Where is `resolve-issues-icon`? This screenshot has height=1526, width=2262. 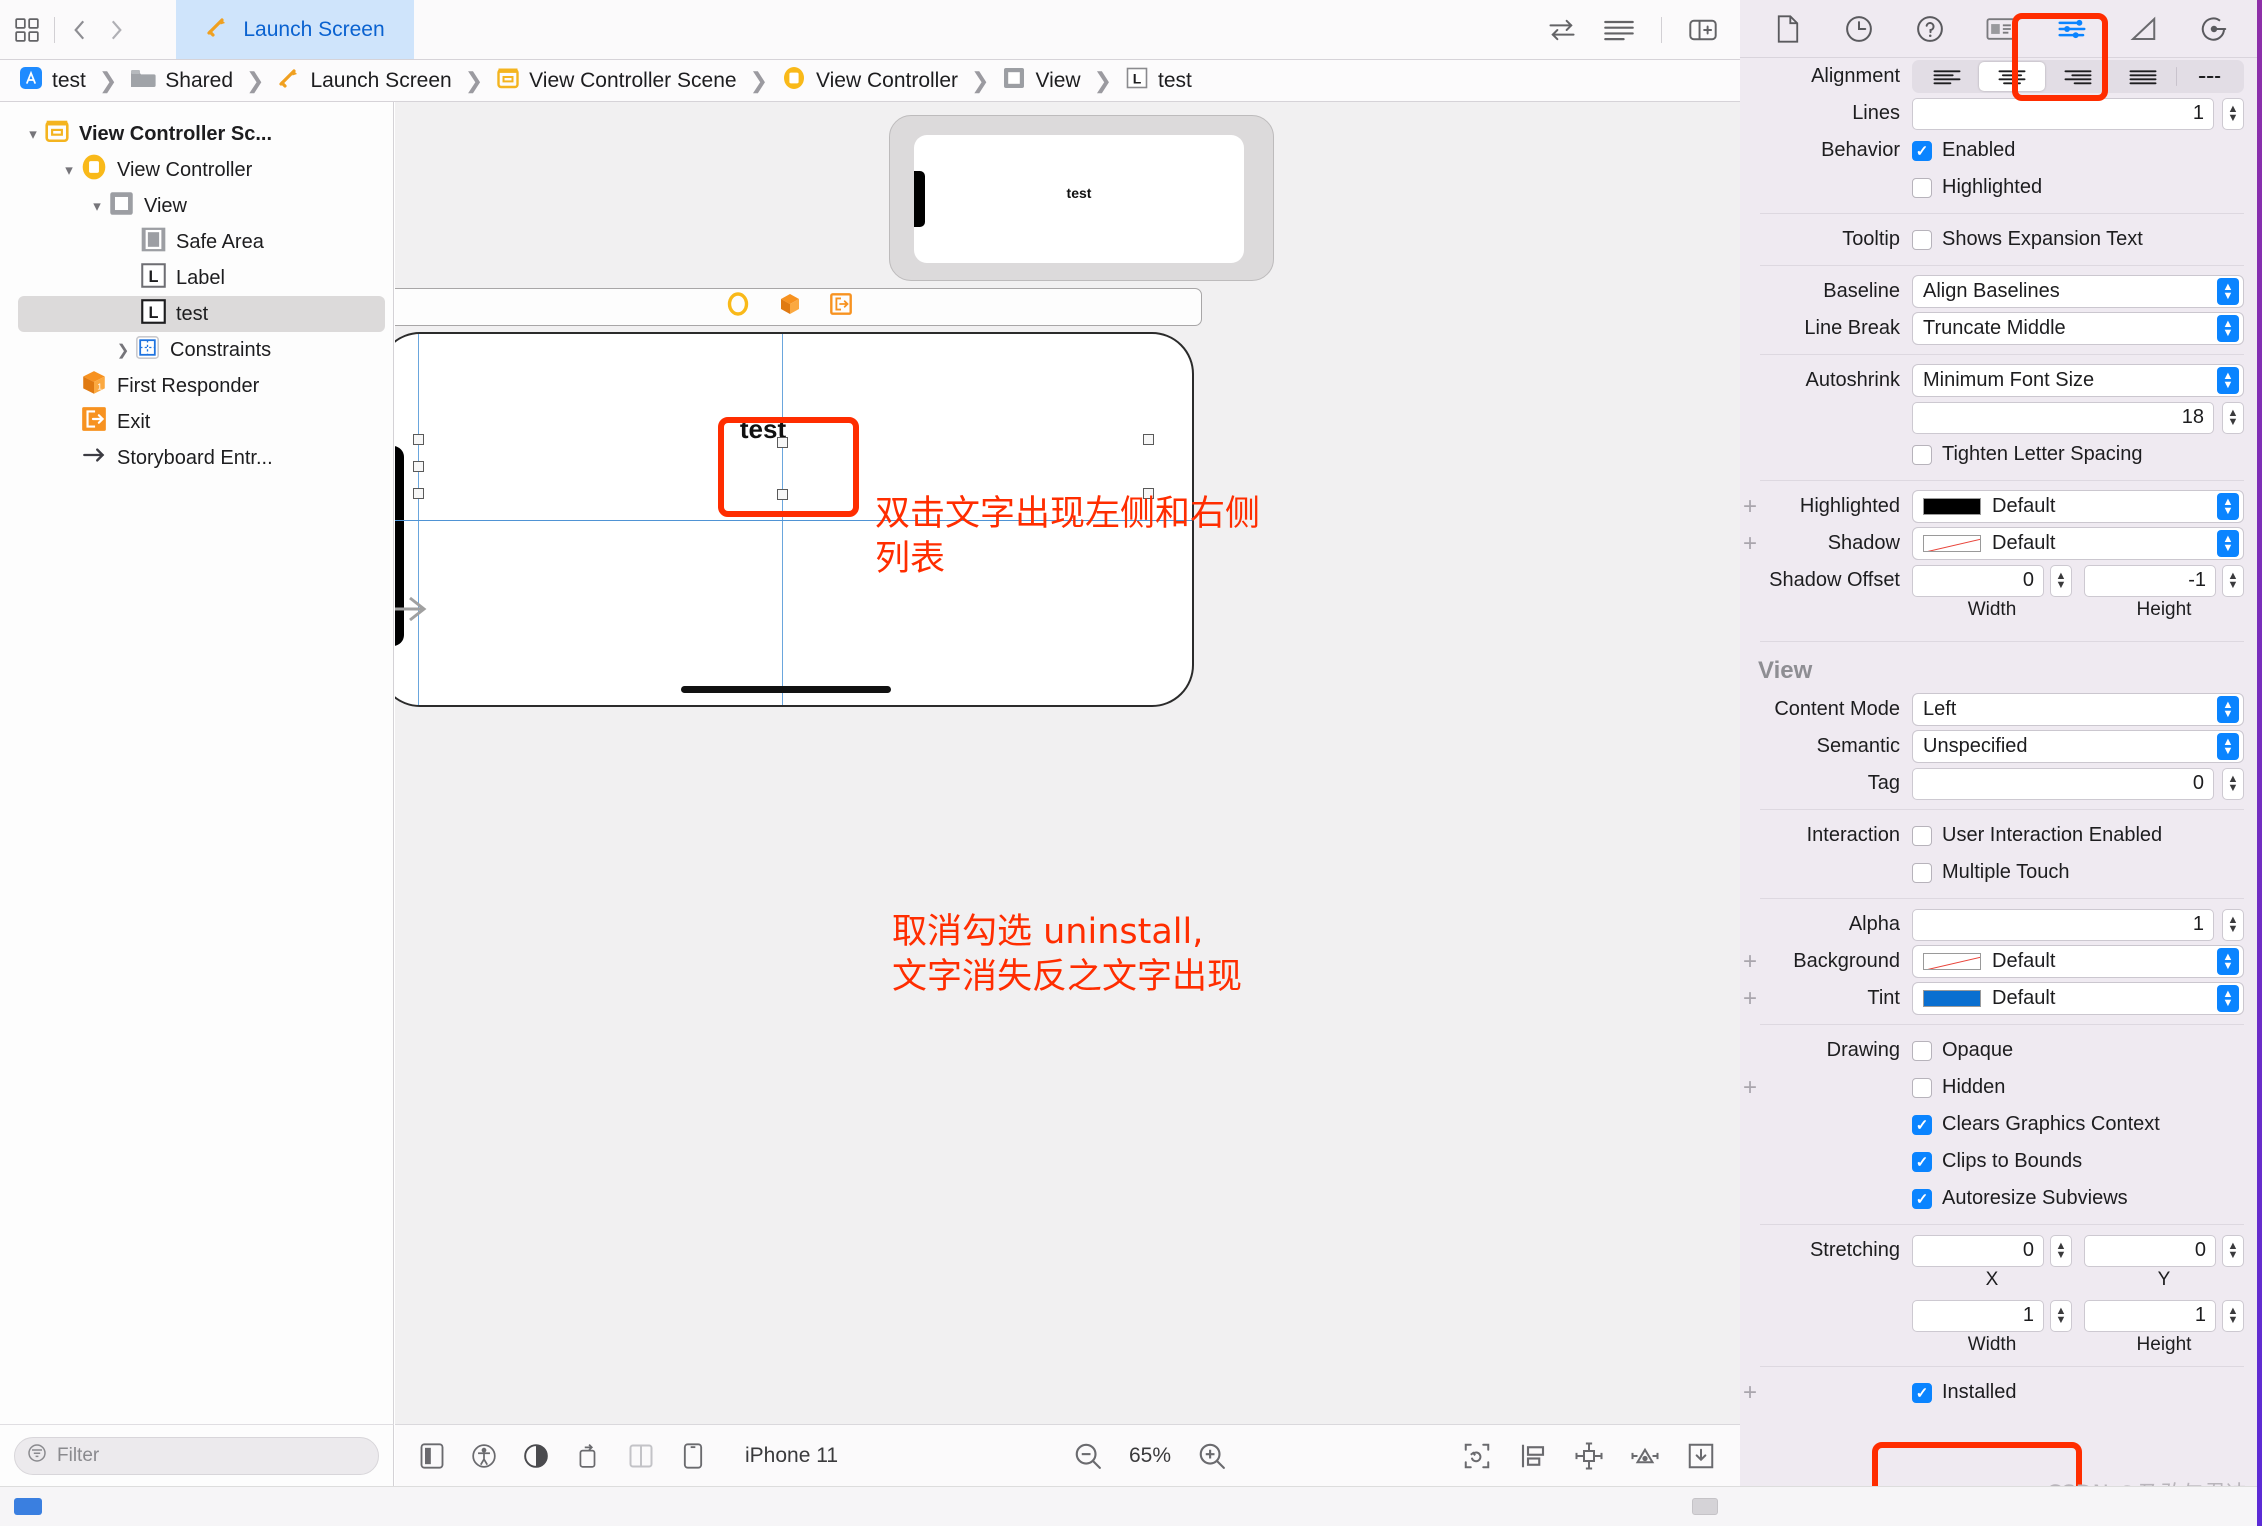 resolve-issues-icon is located at coordinates (1645, 1456).